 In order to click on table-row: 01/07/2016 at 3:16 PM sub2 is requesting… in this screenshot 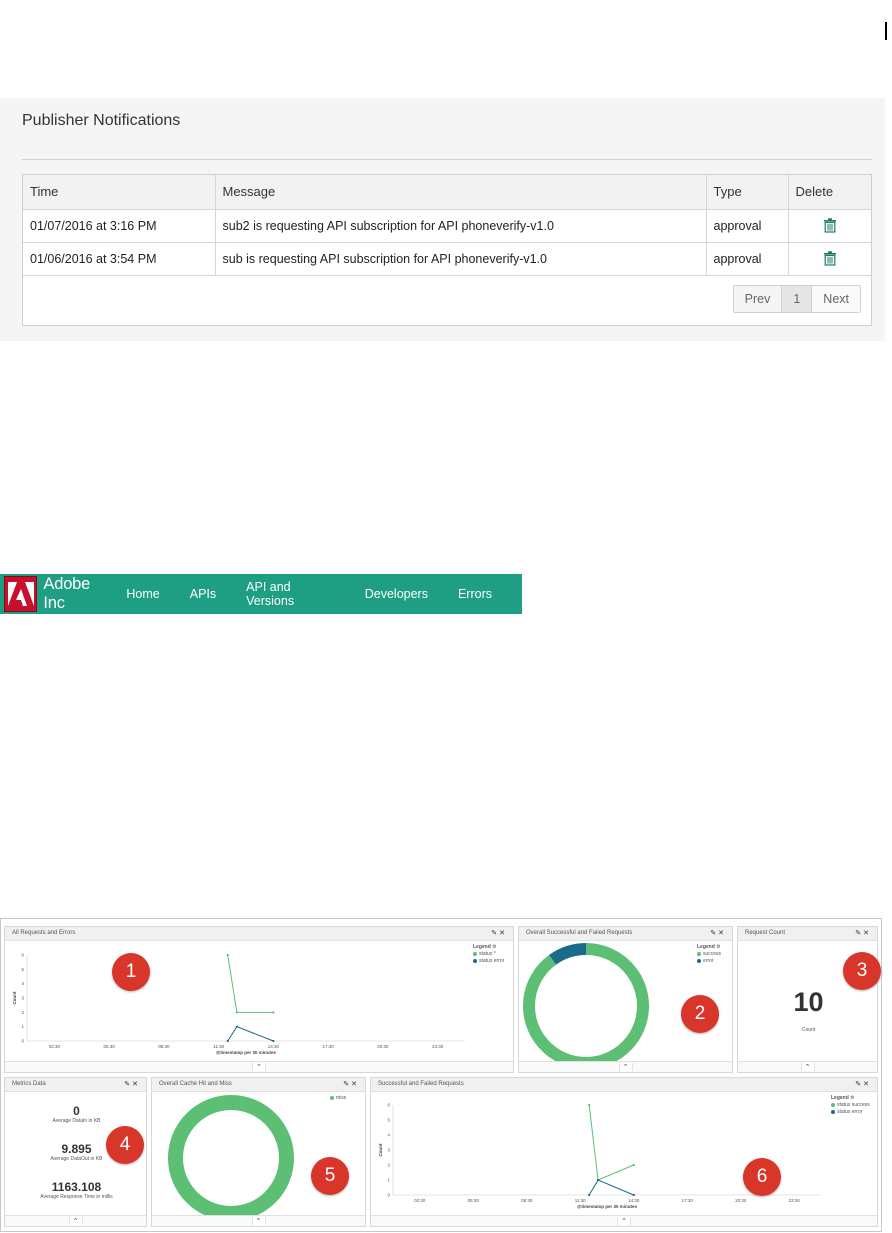, I will do `click(447, 226)`.